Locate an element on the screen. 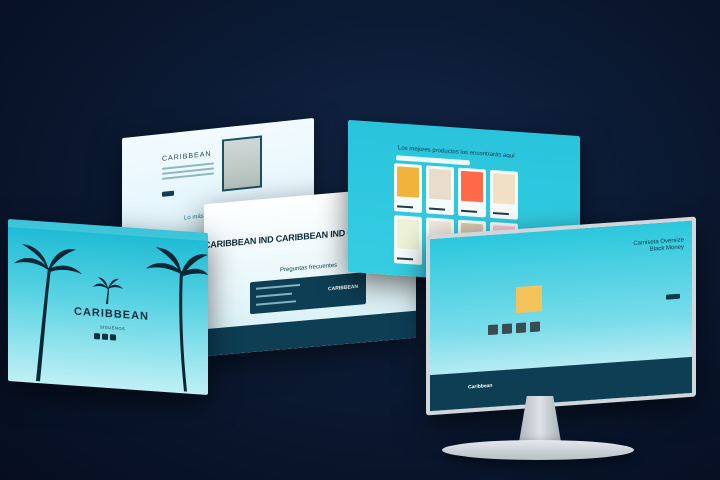  about-photo is located at coordinates (242, 163).